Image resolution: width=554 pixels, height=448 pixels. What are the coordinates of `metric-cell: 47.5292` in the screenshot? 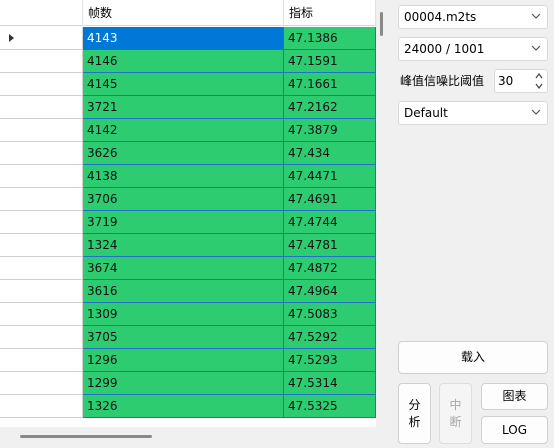 It's located at (330, 337).